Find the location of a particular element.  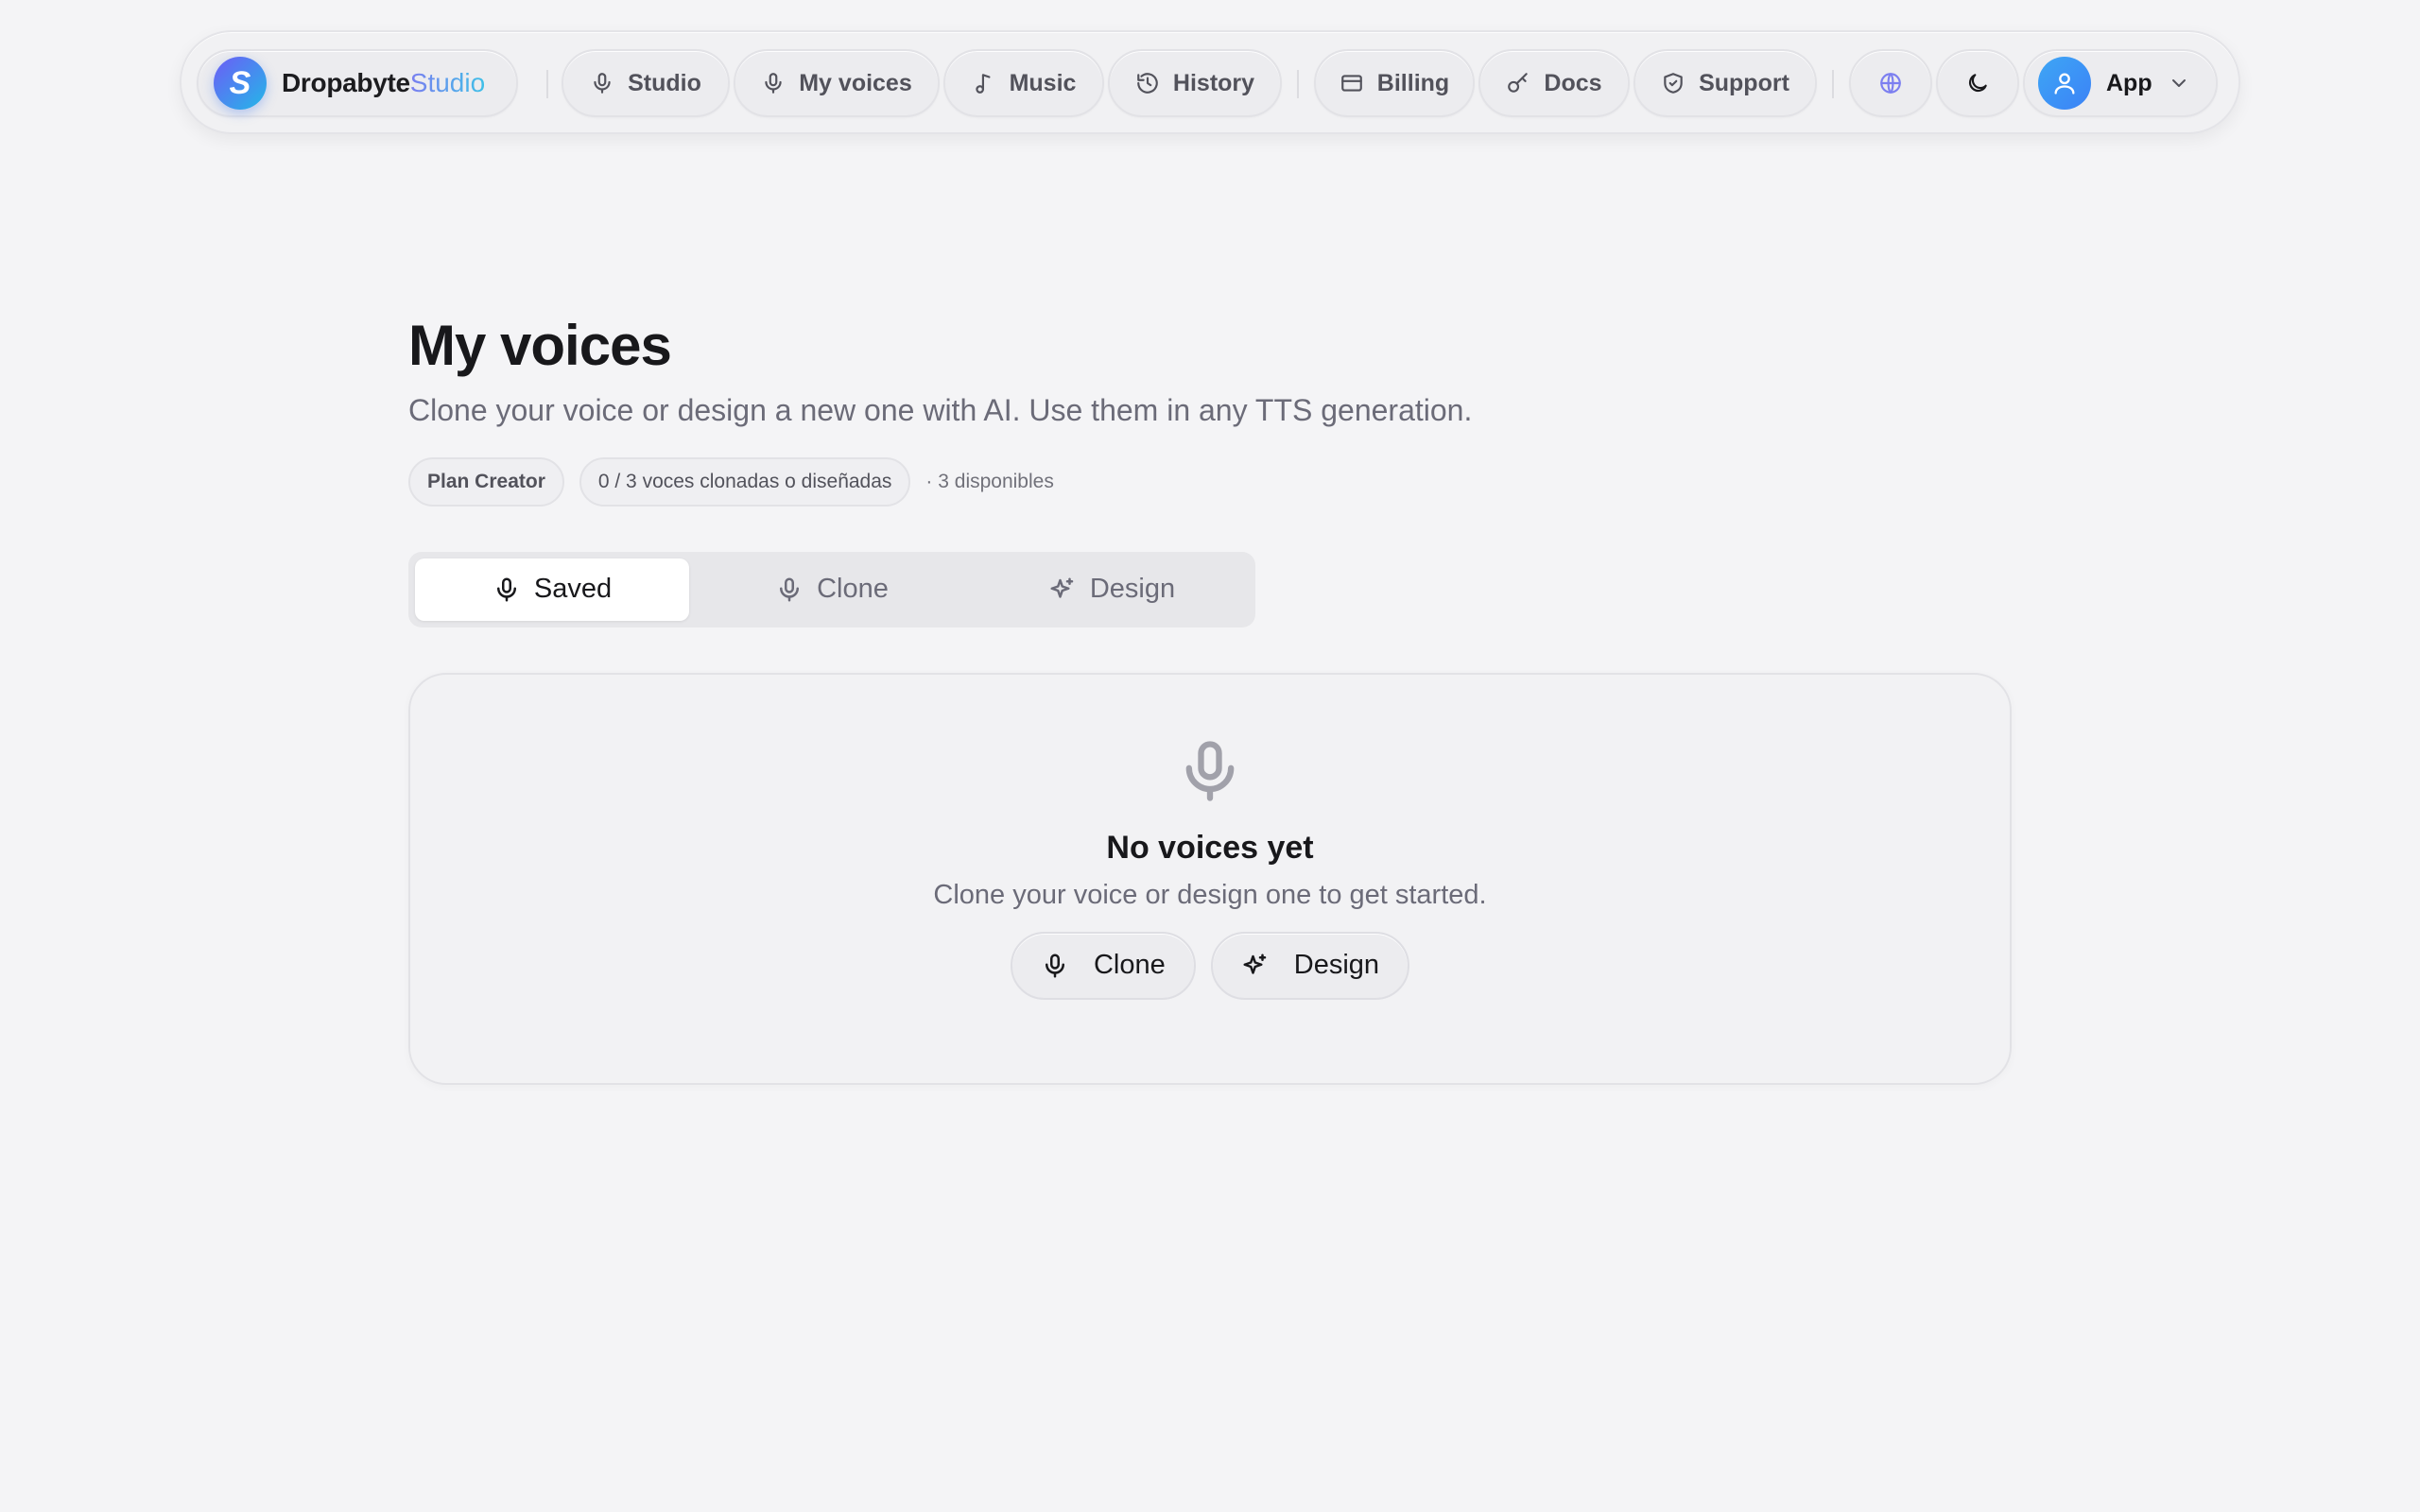

theme-toggle-button is located at coordinates (1977, 83).